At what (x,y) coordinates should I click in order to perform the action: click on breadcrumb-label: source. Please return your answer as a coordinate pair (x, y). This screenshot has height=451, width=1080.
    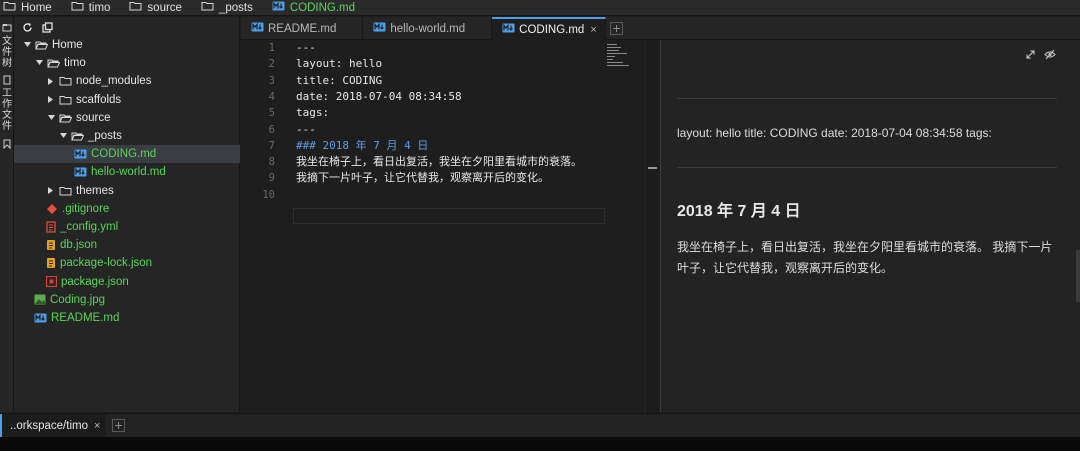
    Looking at the image, I should click on (164, 7).